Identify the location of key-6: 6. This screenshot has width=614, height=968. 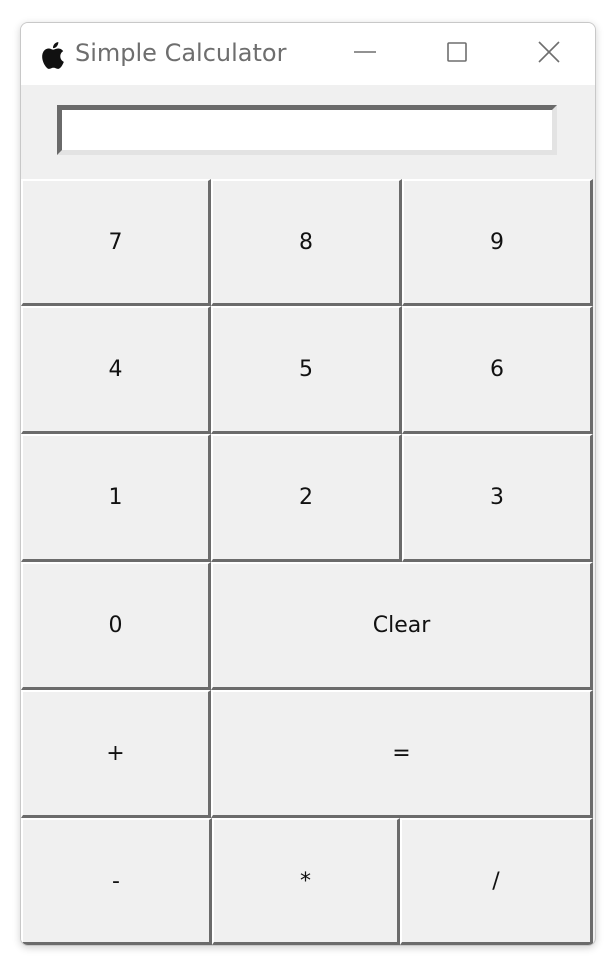
(497, 370).